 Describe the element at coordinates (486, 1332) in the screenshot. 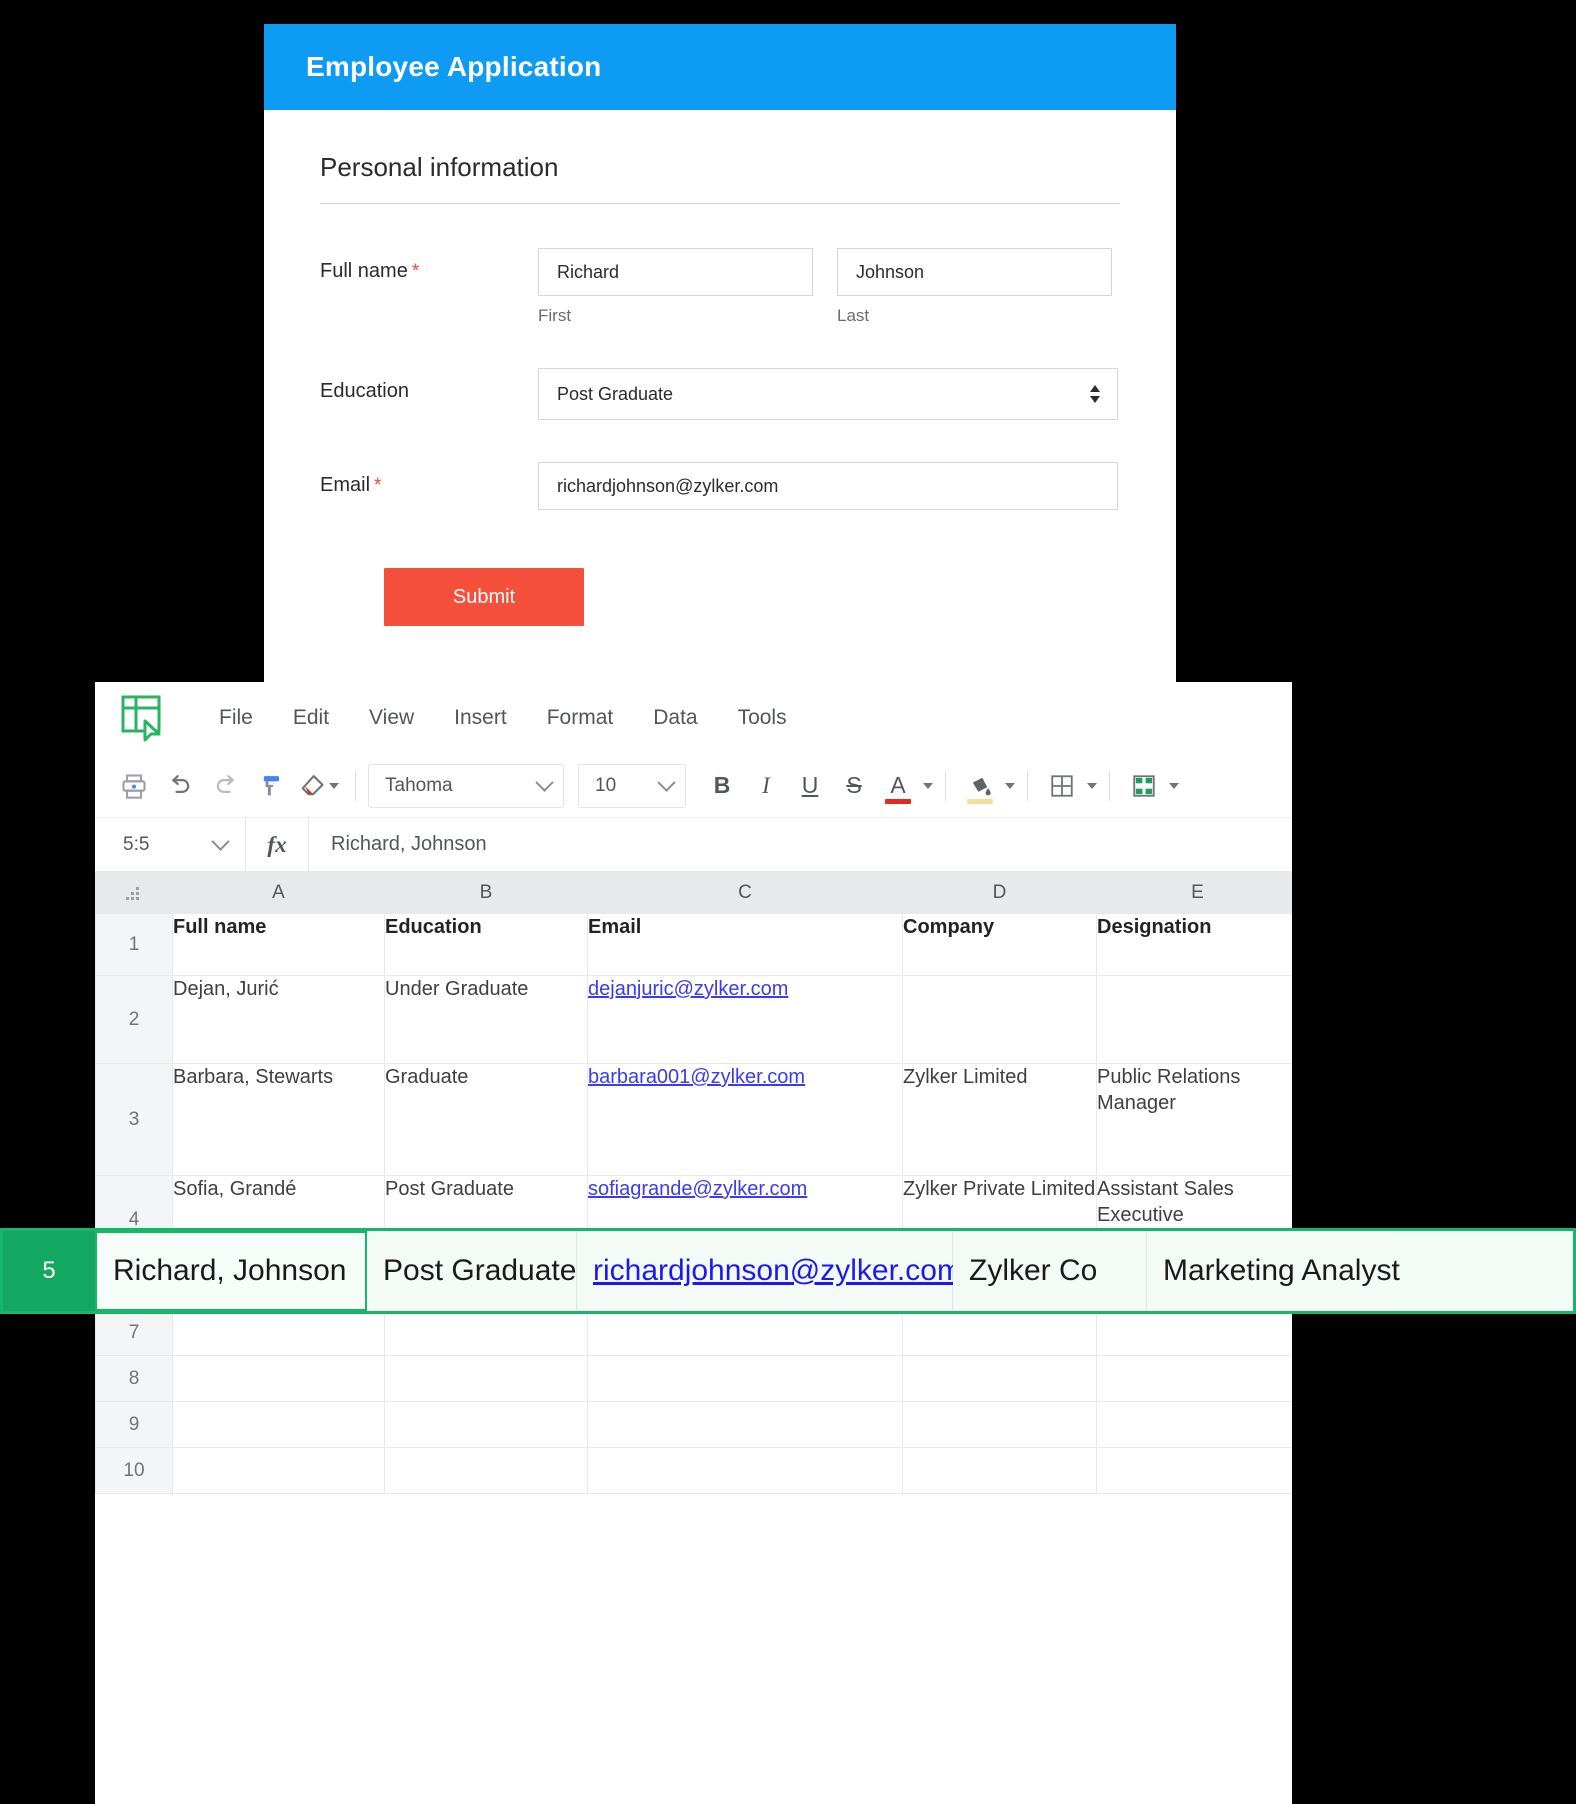

I see `cell-B7` at that location.